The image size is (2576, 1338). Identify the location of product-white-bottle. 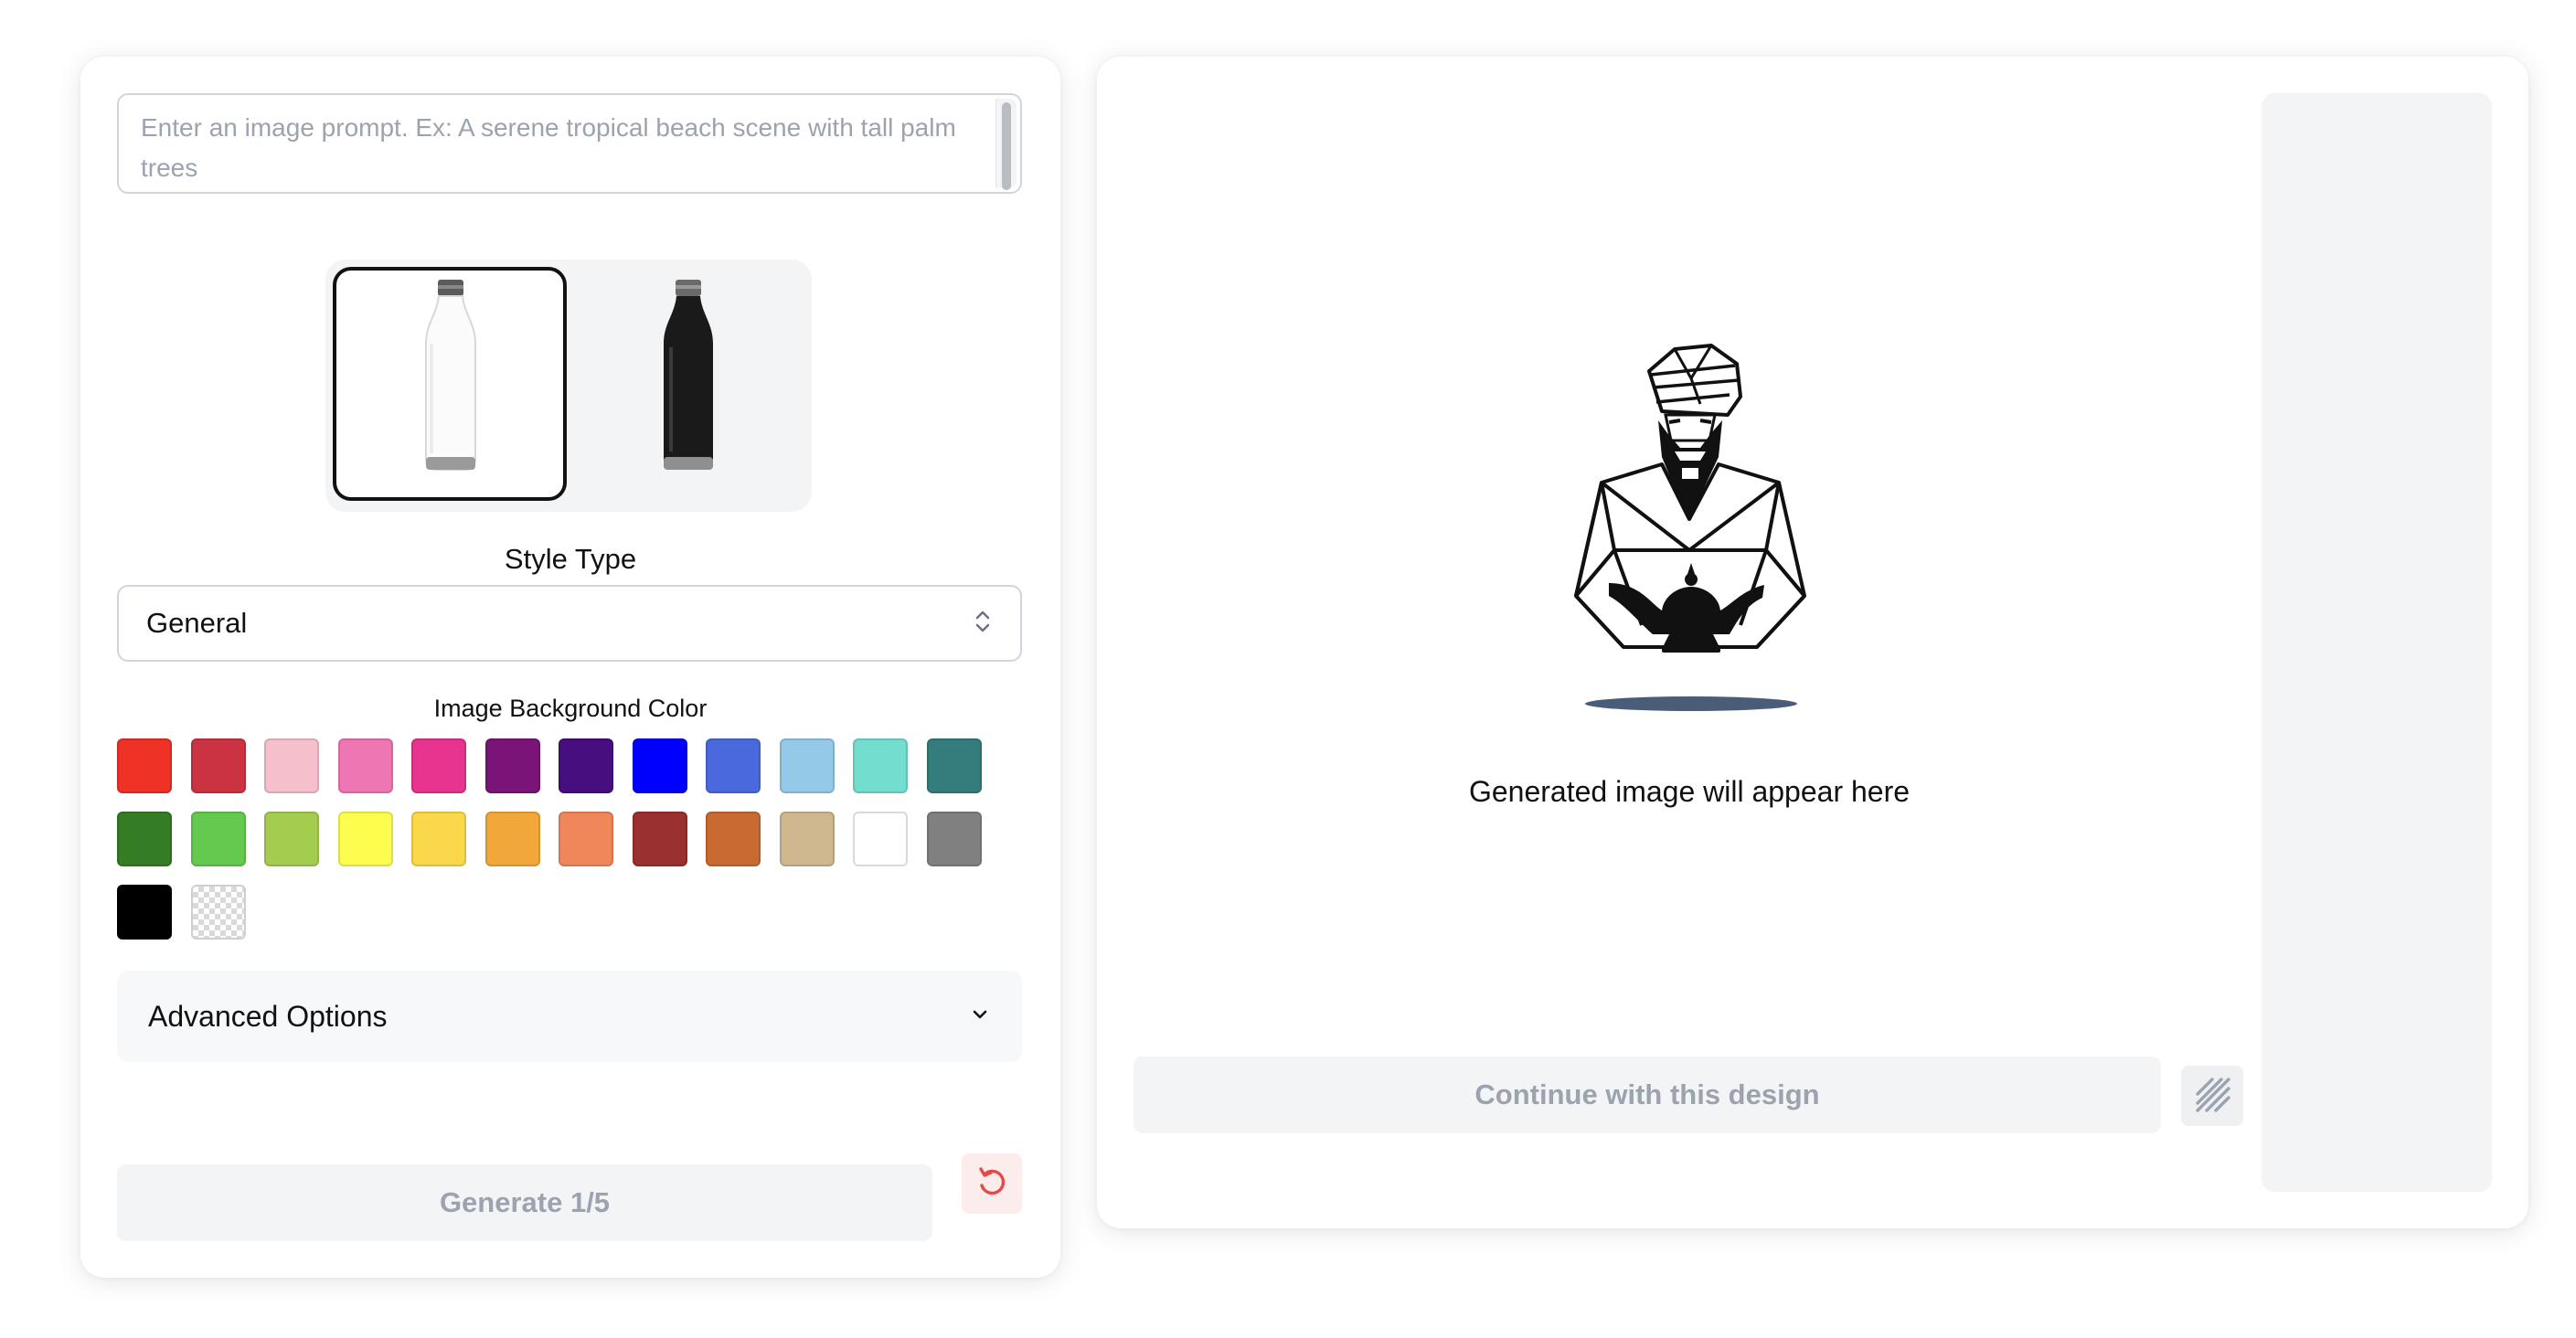
(450, 384).